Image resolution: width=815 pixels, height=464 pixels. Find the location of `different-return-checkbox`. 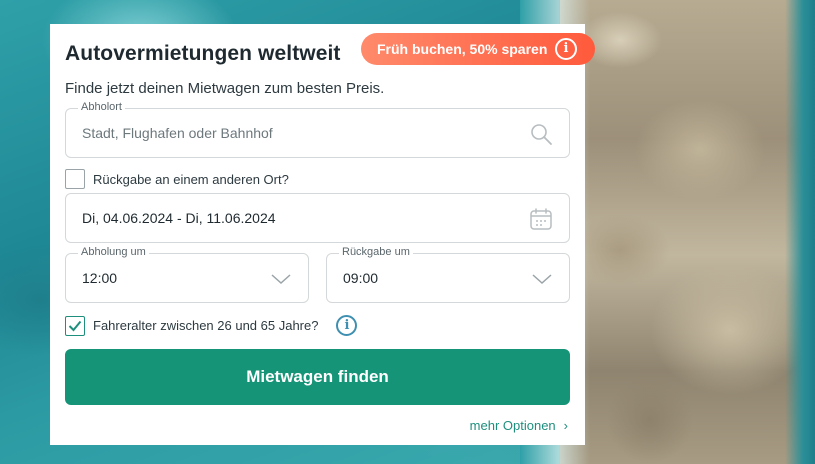

different-return-checkbox is located at coordinates (75, 179).